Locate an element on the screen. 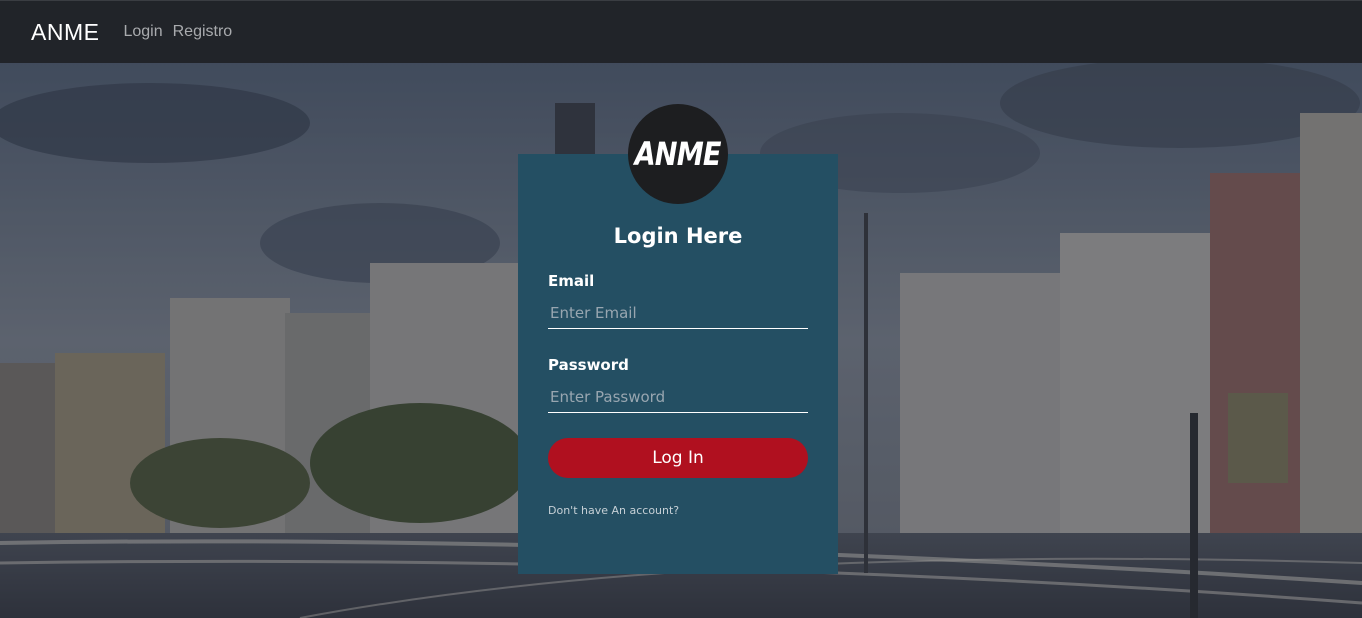  nav-registro-link: Registro is located at coordinates (203, 32).